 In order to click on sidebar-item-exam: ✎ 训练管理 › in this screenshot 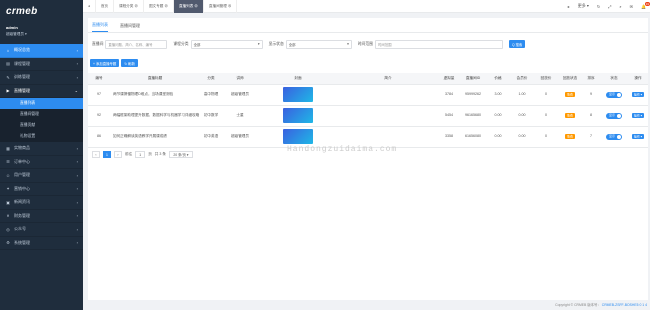, I will do `click(41, 78)`.